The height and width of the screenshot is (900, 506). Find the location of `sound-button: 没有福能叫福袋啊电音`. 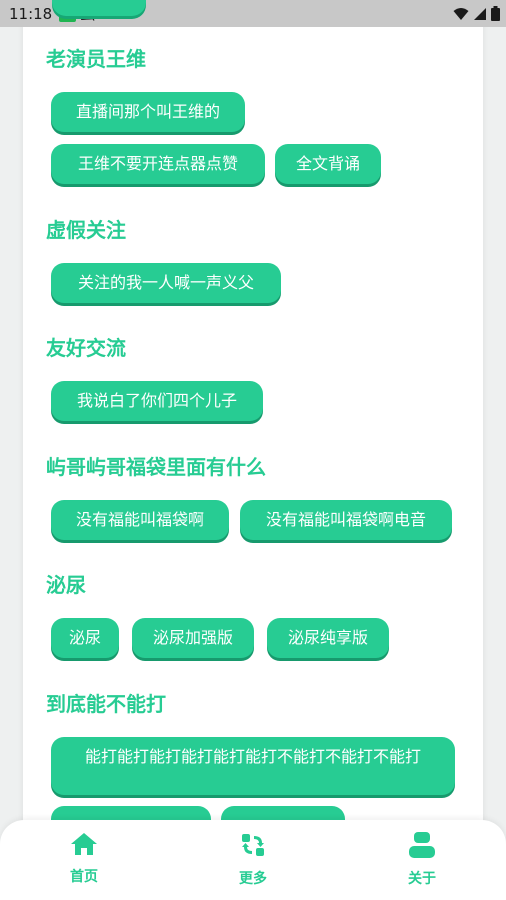

sound-button: 没有福能叫福袋啊电音 is located at coordinates (346, 520).